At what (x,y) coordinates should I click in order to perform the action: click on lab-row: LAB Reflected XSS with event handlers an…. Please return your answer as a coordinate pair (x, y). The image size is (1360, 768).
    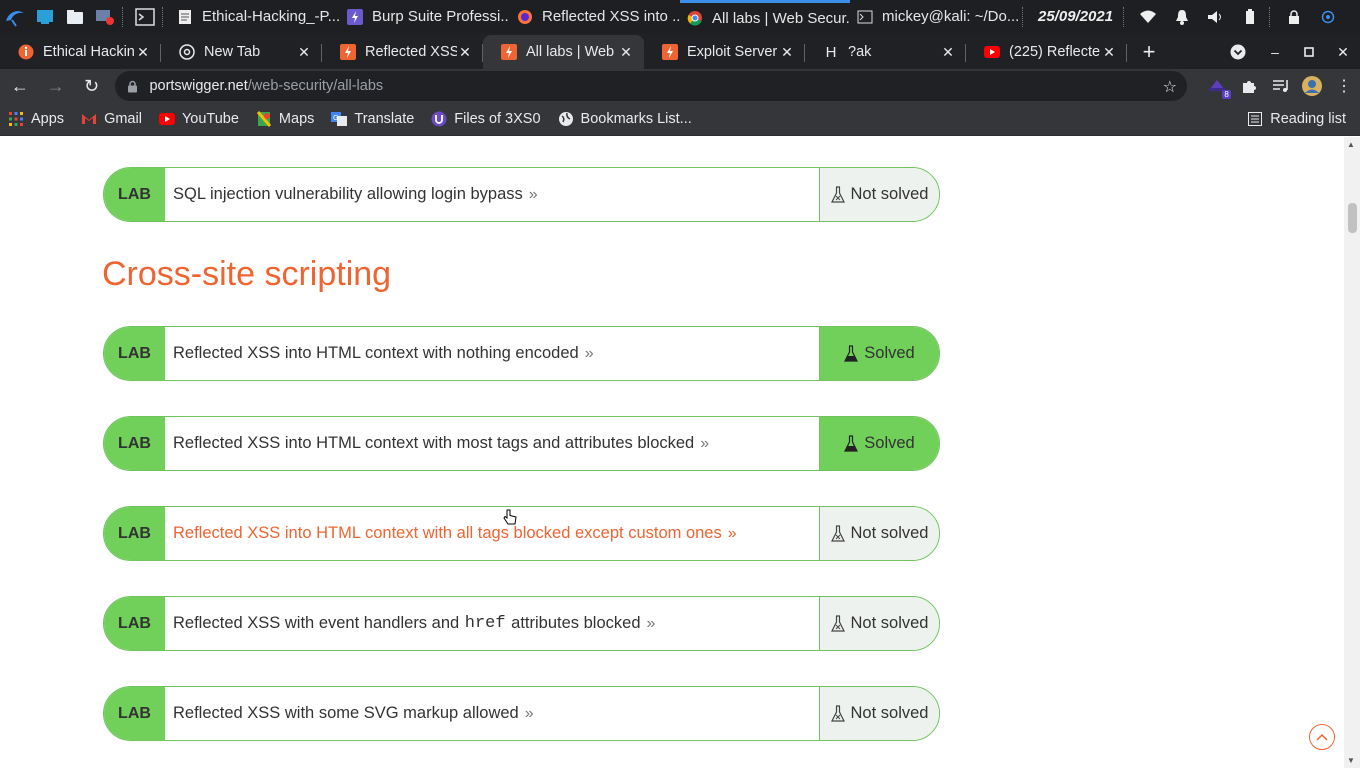
    Looking at the image, I should click on (521, 623).